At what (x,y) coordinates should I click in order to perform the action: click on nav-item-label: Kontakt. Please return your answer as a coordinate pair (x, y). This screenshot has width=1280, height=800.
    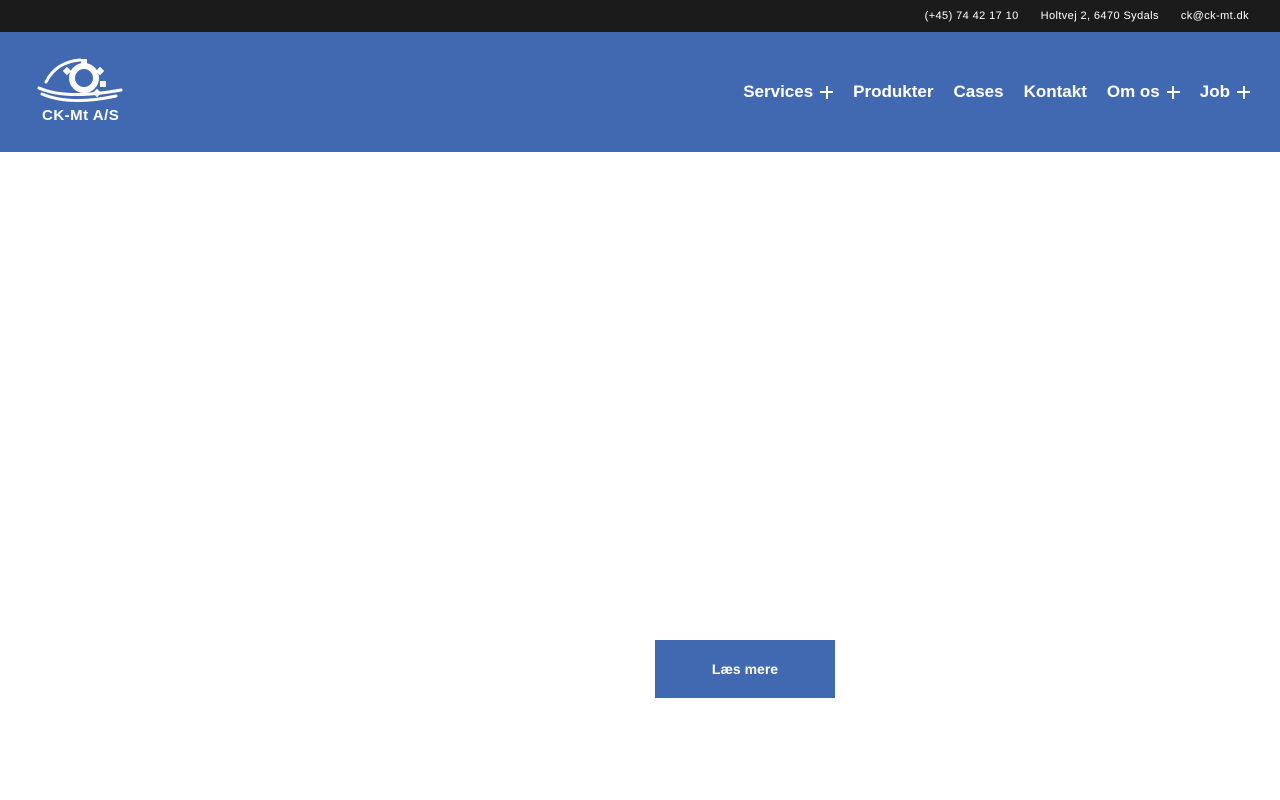
    Looking at the image, I should click on (1055, 91).